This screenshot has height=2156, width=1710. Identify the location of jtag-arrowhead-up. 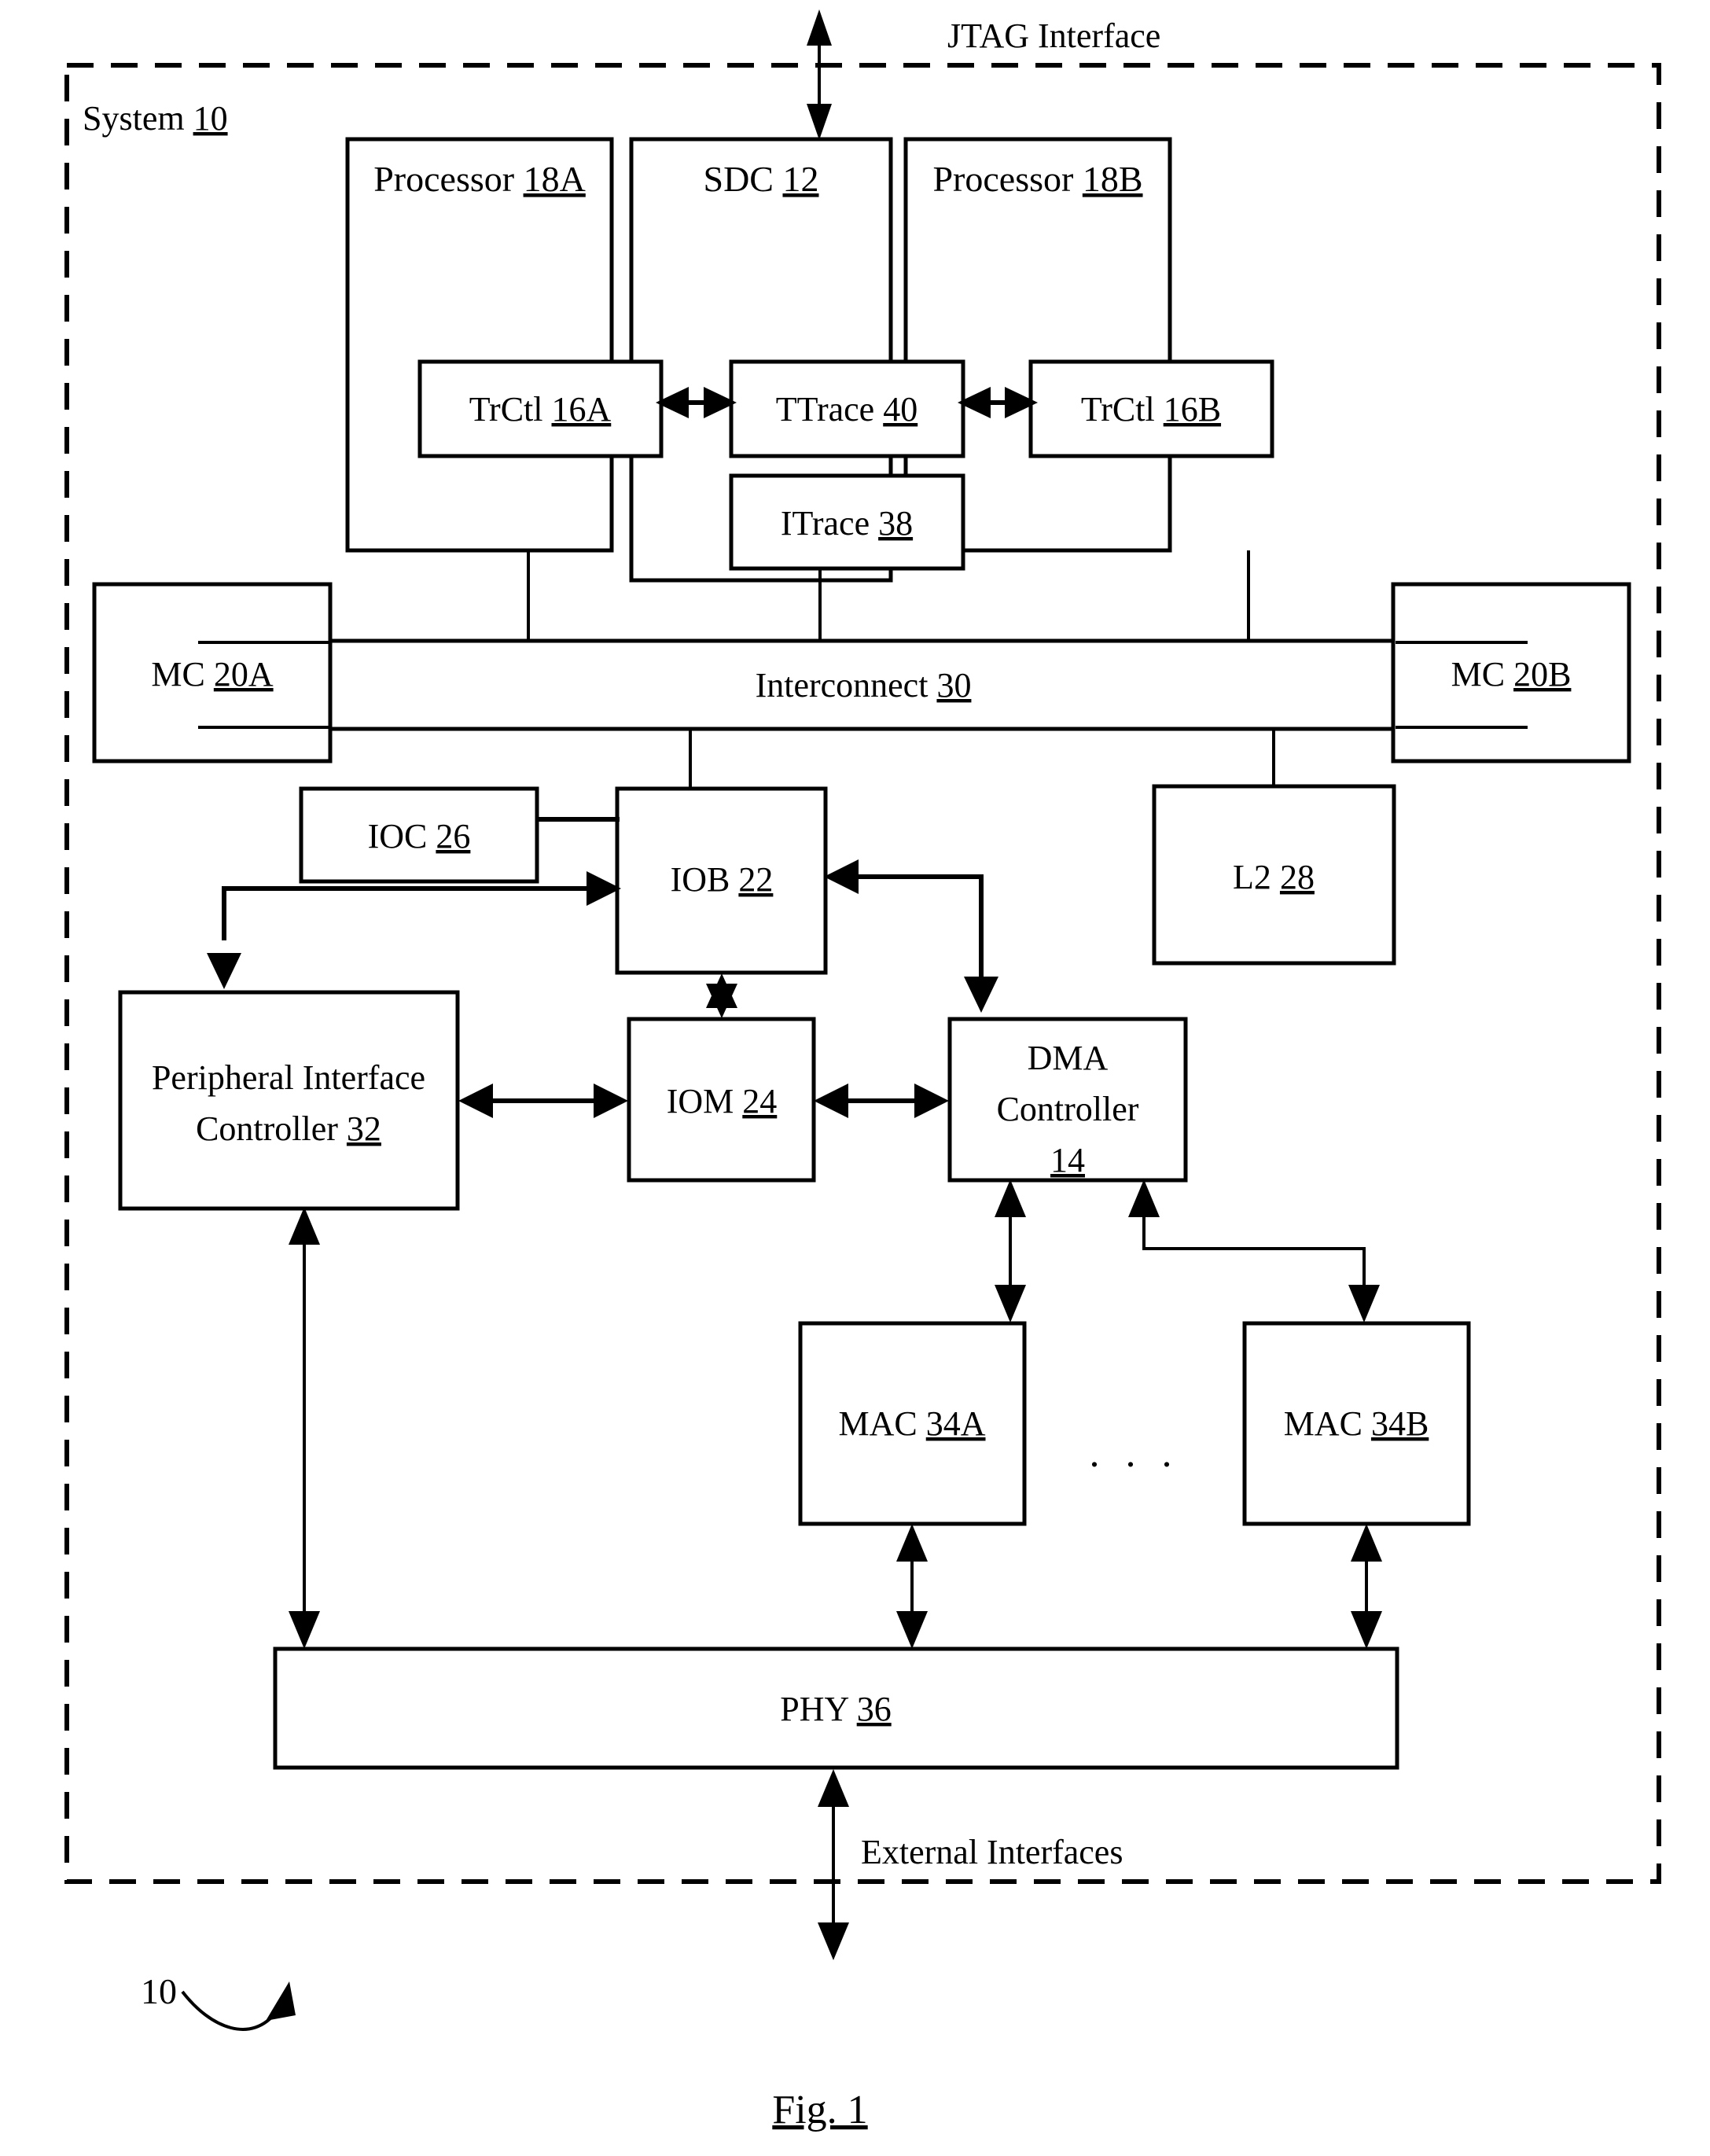
(819, 27).